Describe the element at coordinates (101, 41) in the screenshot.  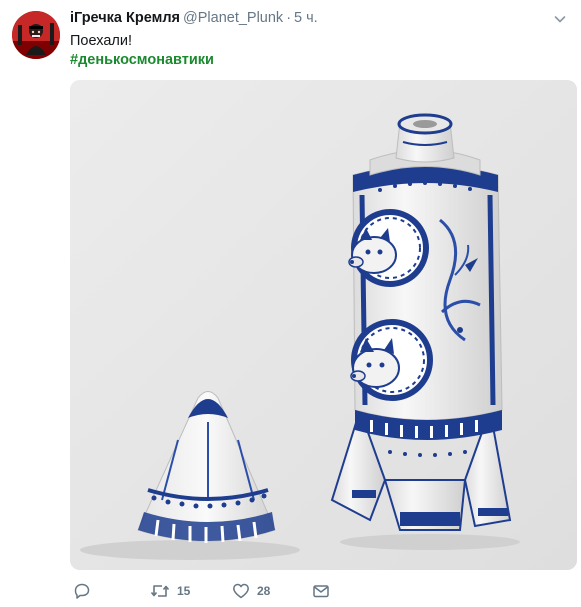
I see `tweet-text: Поехали!` at that location.